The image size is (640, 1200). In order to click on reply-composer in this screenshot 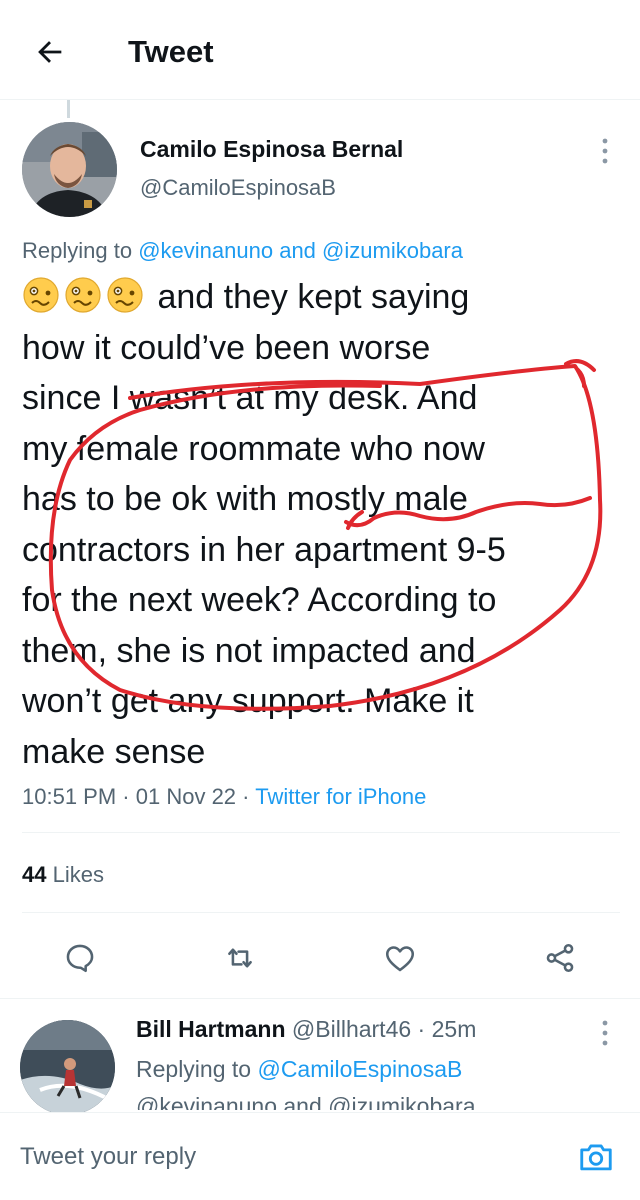, I will do `click(320, 1156)`.